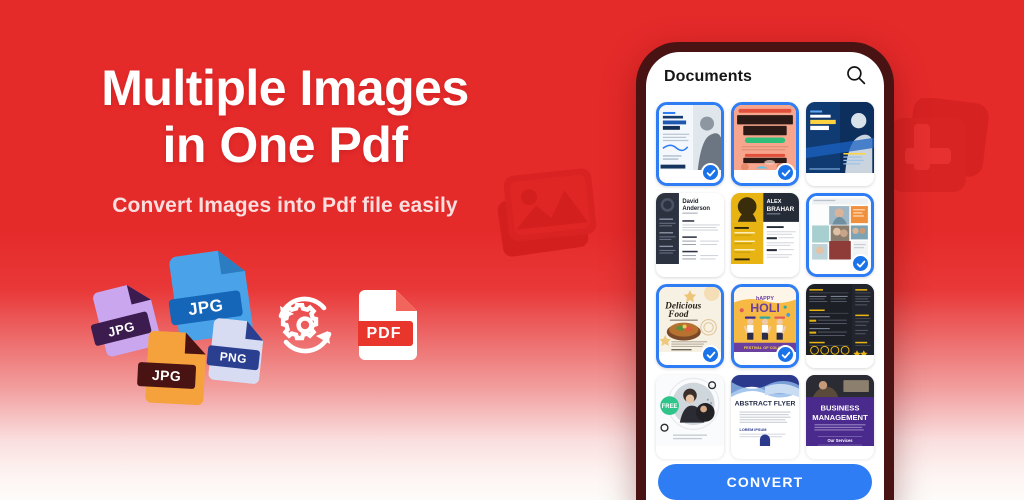 The image size is (1024, 500). I want to click on svg-text: BUSINESS, so click(840, 408).